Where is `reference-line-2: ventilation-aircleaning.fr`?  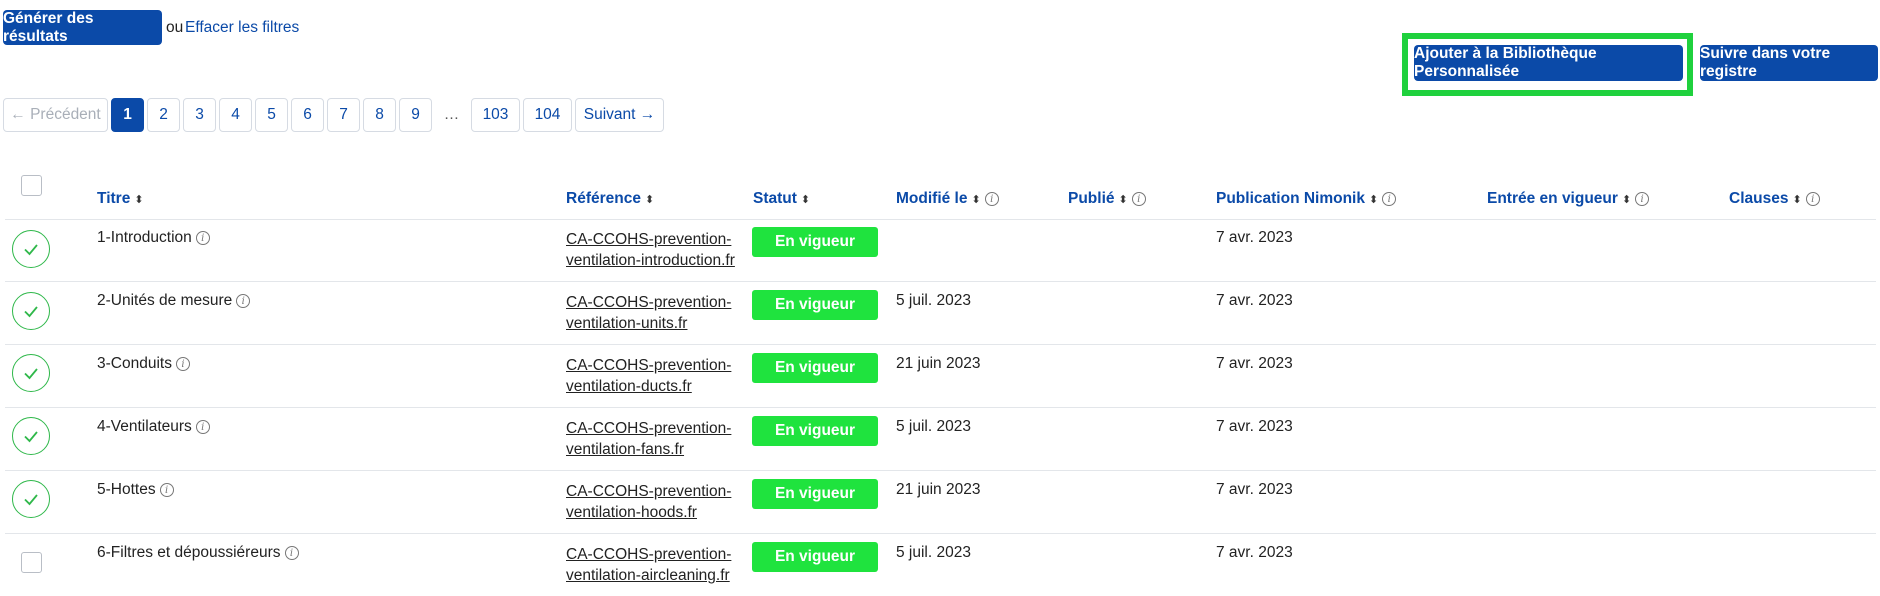
reference-line-2: ventilation-aircleaning.fr is located at coordinates (648, 575).